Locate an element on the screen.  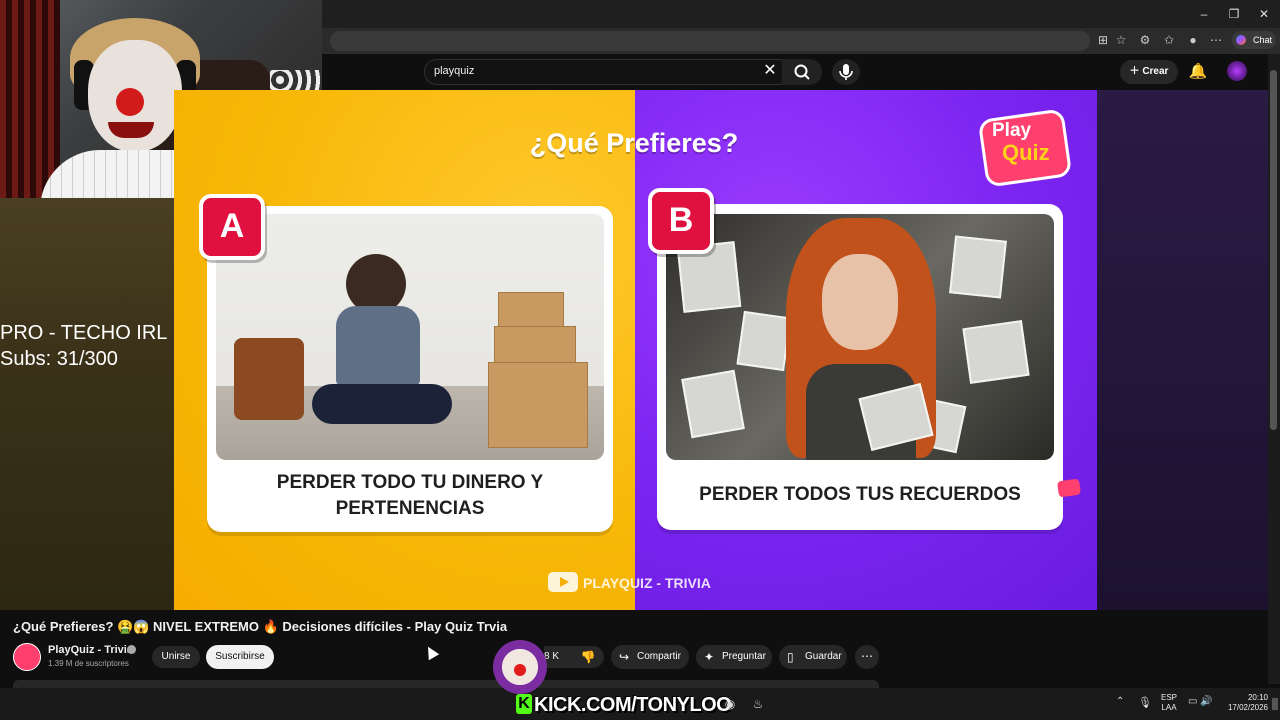
option-a-image is located at coordinates (410, 337).